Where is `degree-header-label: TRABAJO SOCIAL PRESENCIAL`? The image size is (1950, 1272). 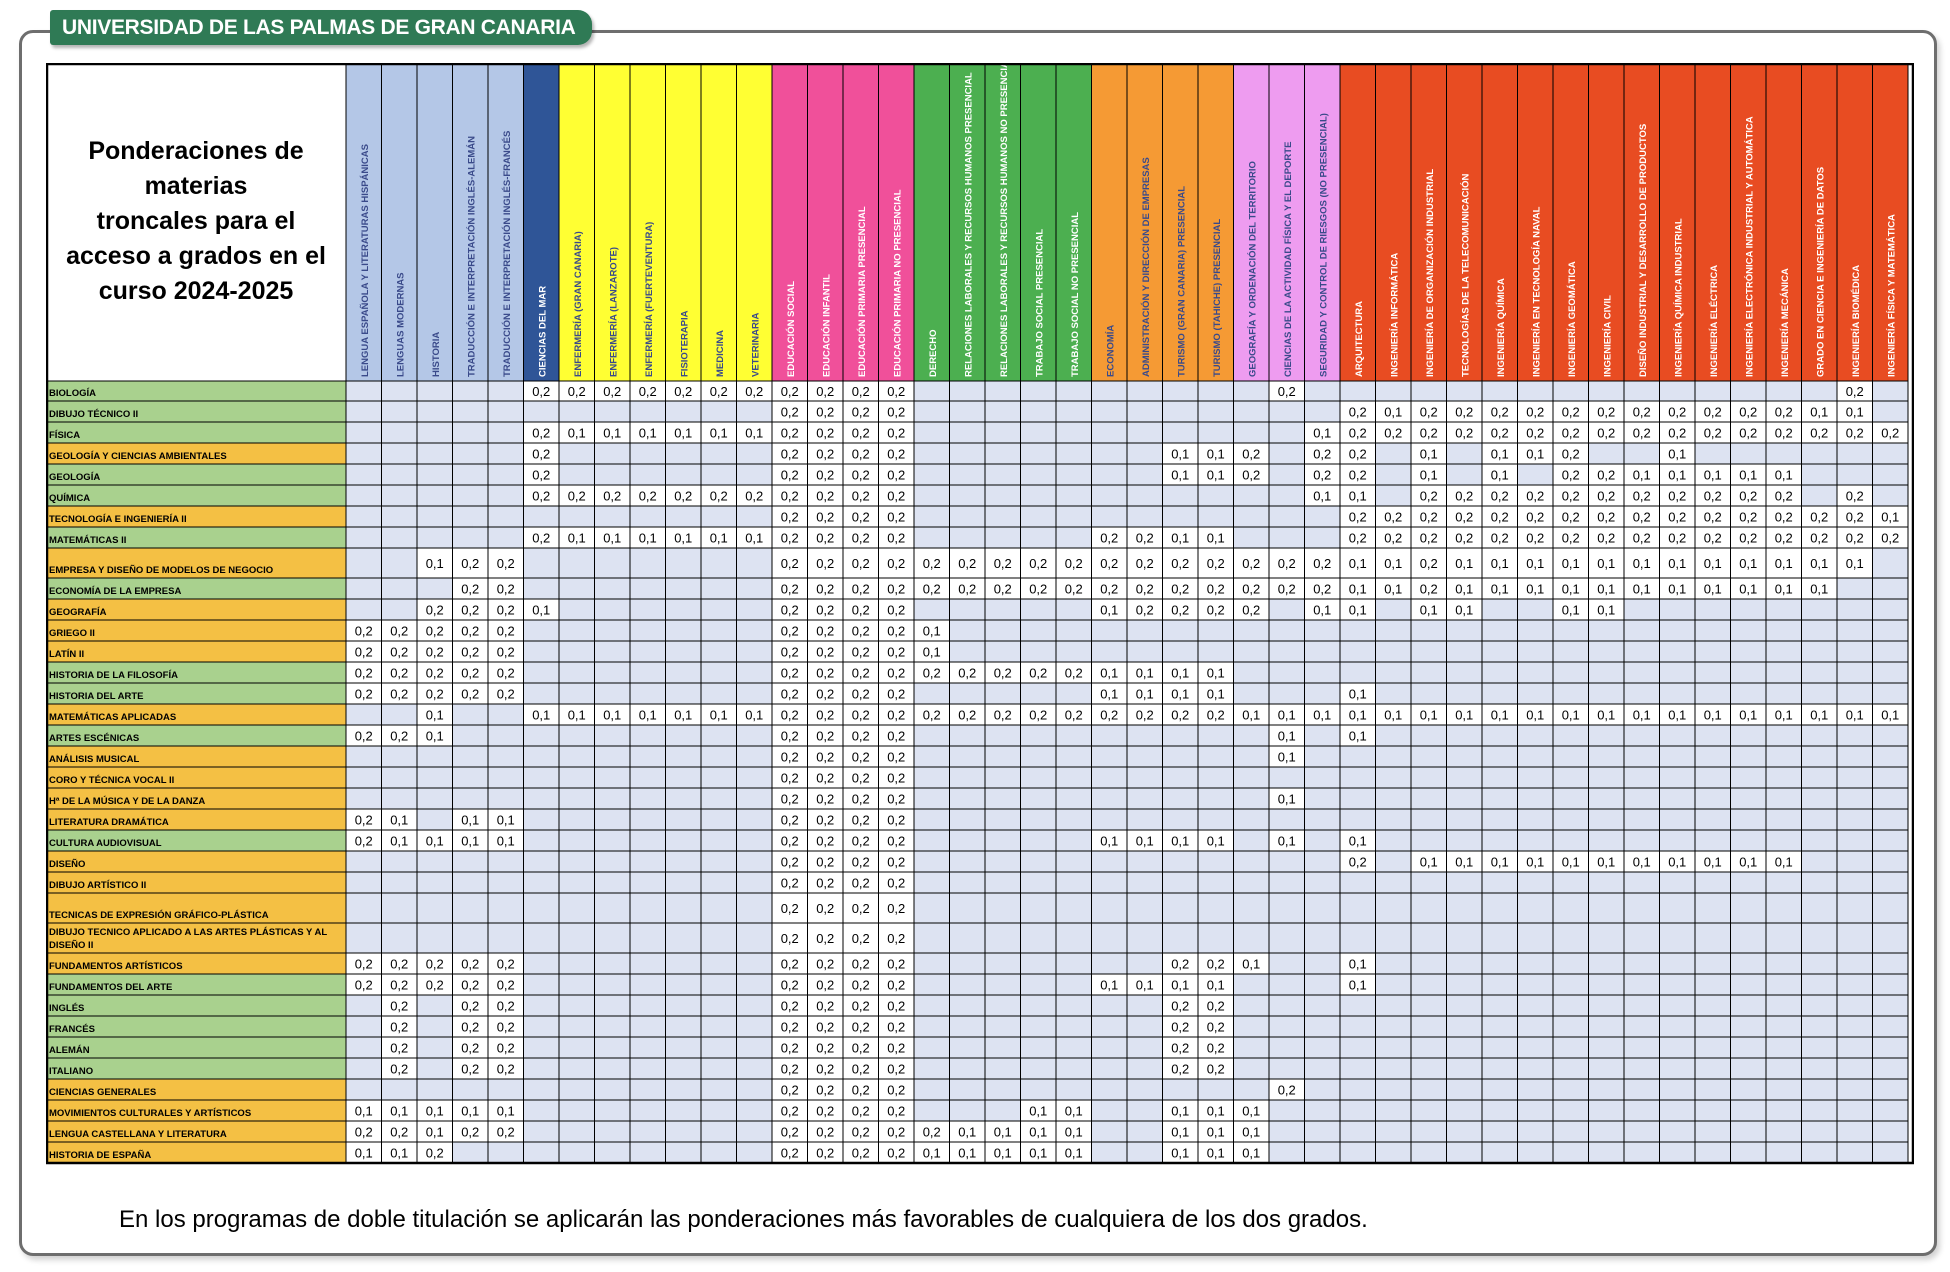
degree-header-label: TRABAJO SOCIAL PRESENCIAL is located at coordinates (1039, 303).